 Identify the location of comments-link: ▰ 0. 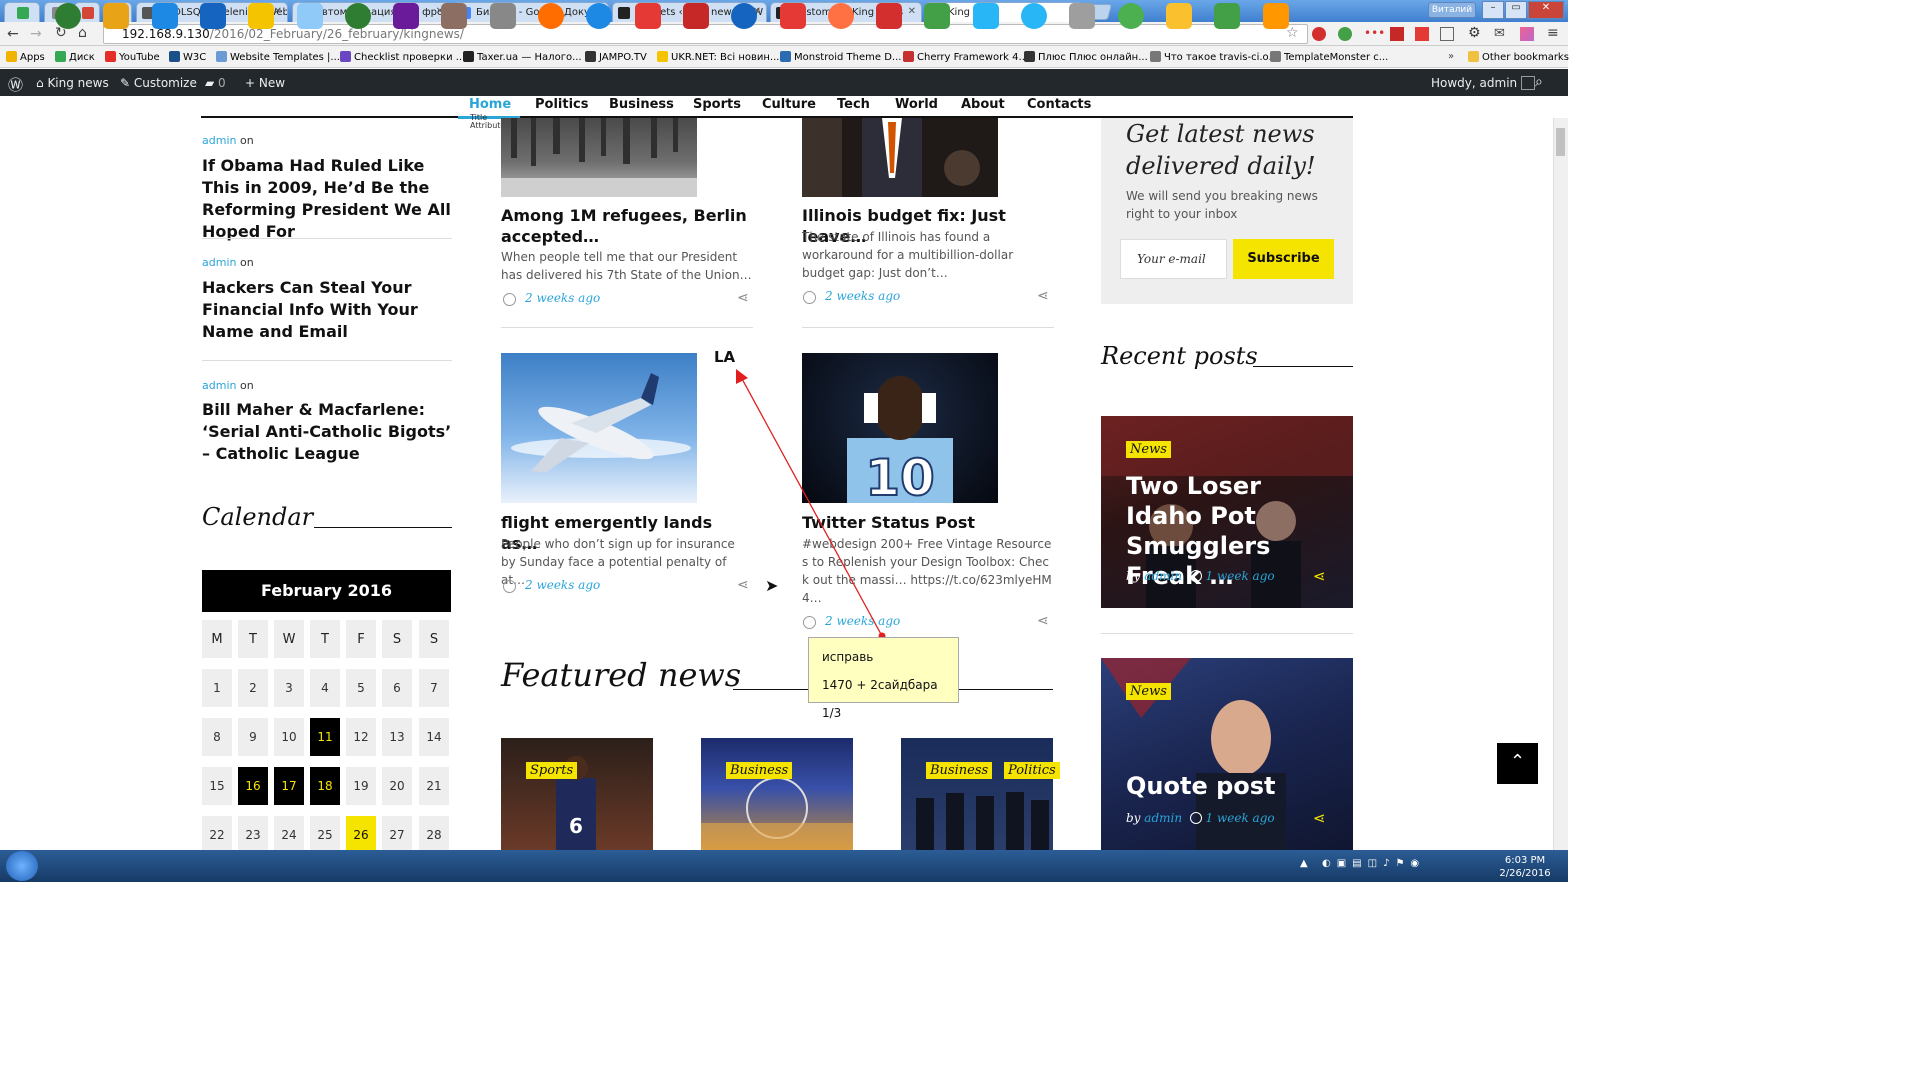
(215, 83).